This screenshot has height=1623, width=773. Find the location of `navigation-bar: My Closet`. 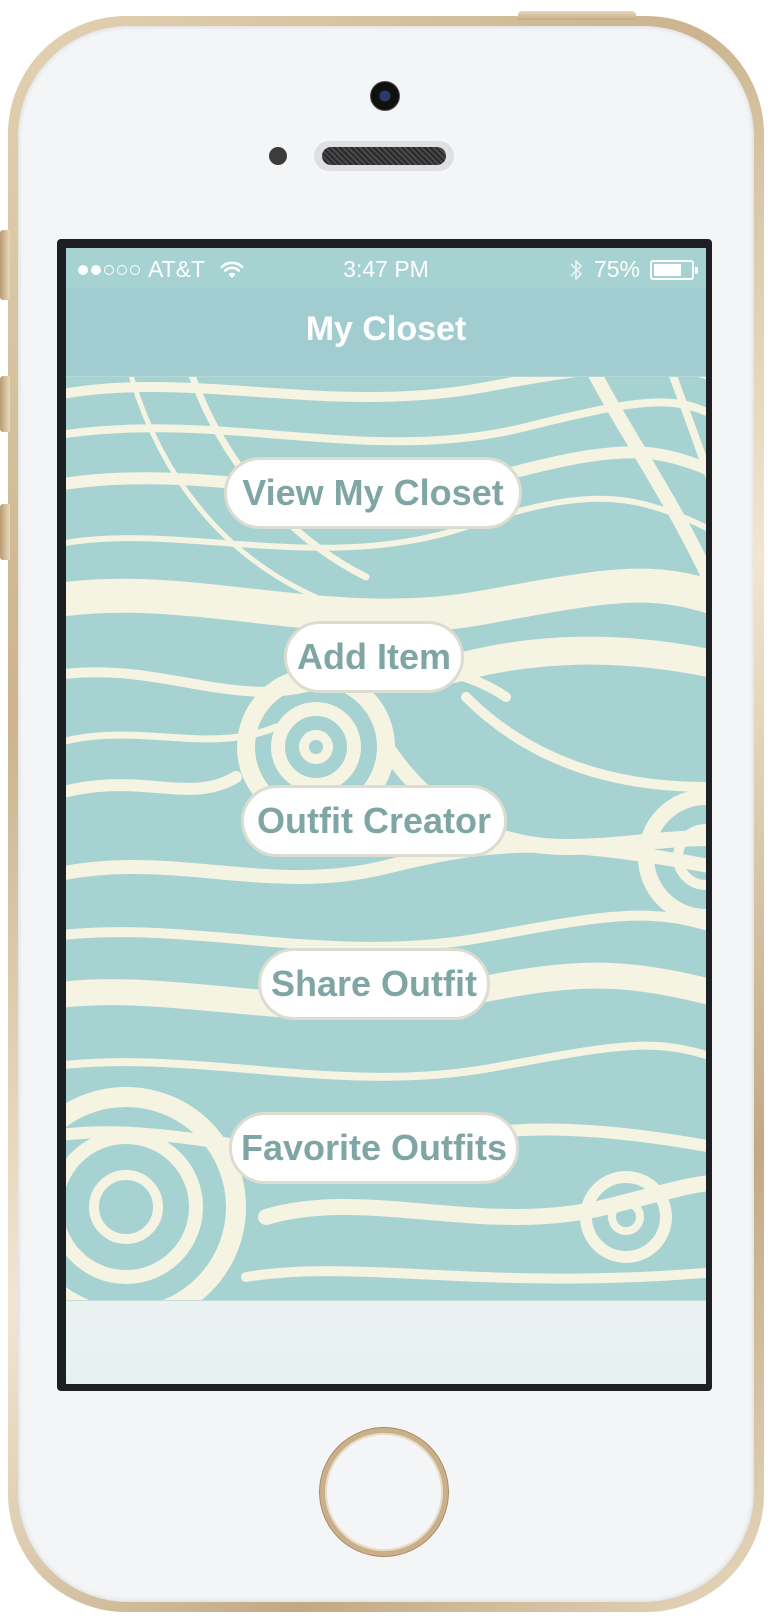

navigation-bar: My Closet is located at coordinates (386, 332).